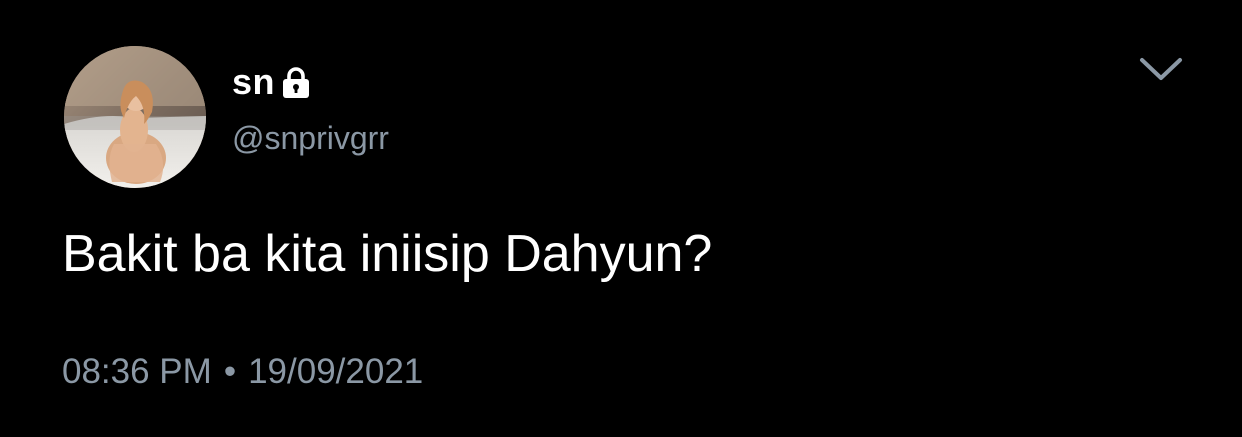 The height and width of the screenshot is (437, 1242). I want to click on author-name-row: sn, so click(271, 82).